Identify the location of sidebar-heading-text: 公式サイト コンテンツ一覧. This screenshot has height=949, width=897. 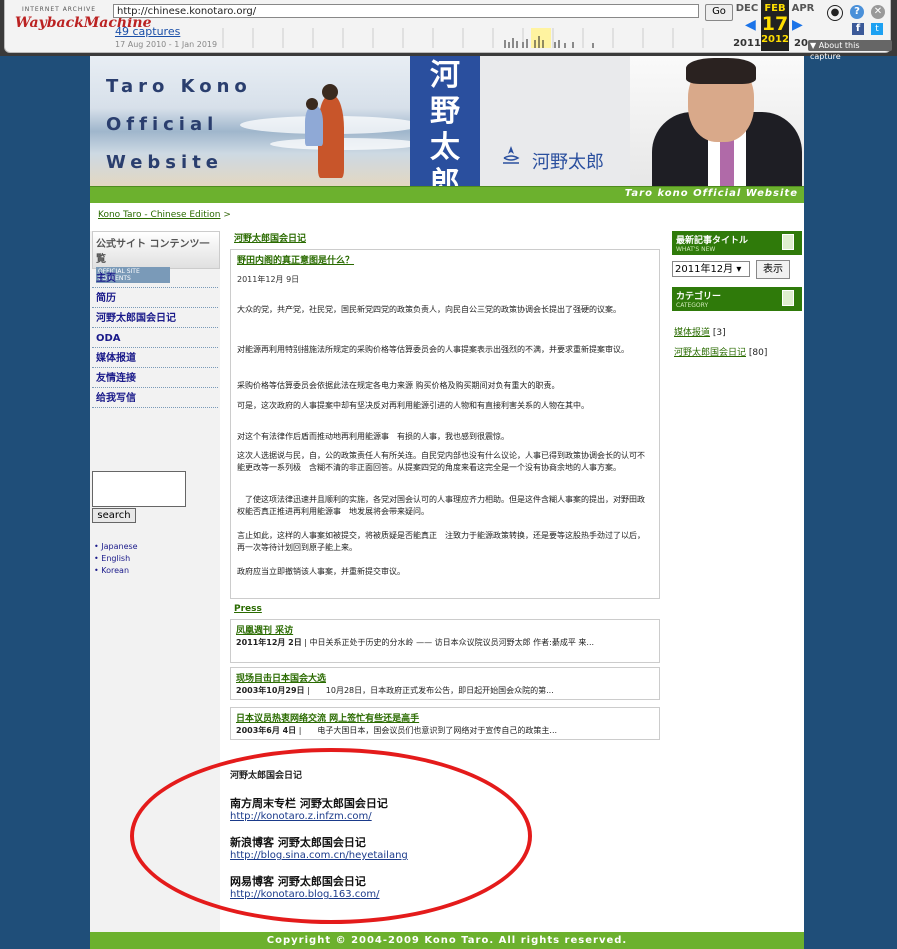
(153, 252).